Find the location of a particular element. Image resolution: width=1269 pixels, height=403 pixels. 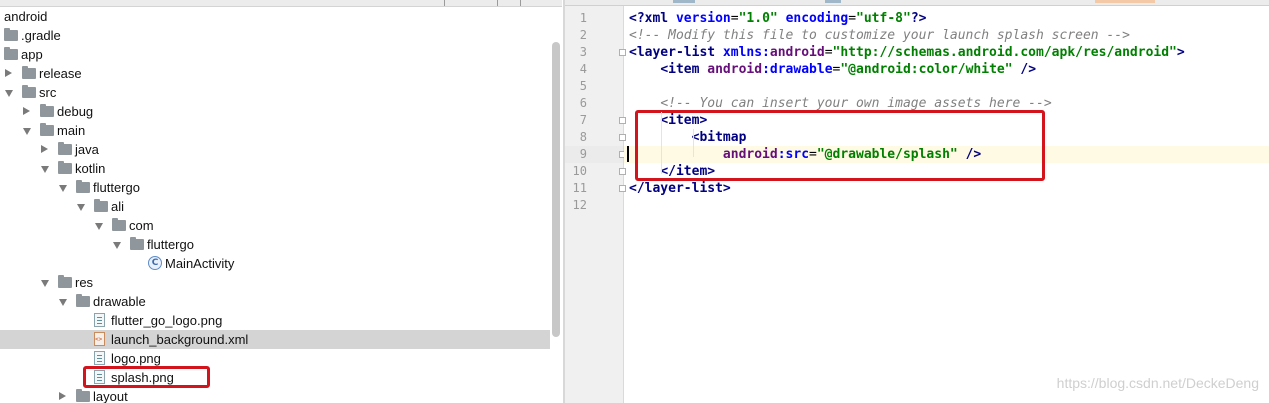

line-number: 5 is located at coordinates (583, 86).